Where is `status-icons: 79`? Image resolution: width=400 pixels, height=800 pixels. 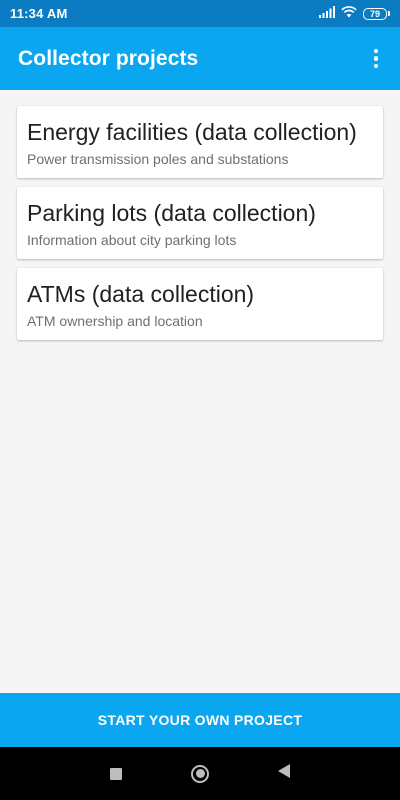 status-icons: 79 is located at coordinates (354, 13).